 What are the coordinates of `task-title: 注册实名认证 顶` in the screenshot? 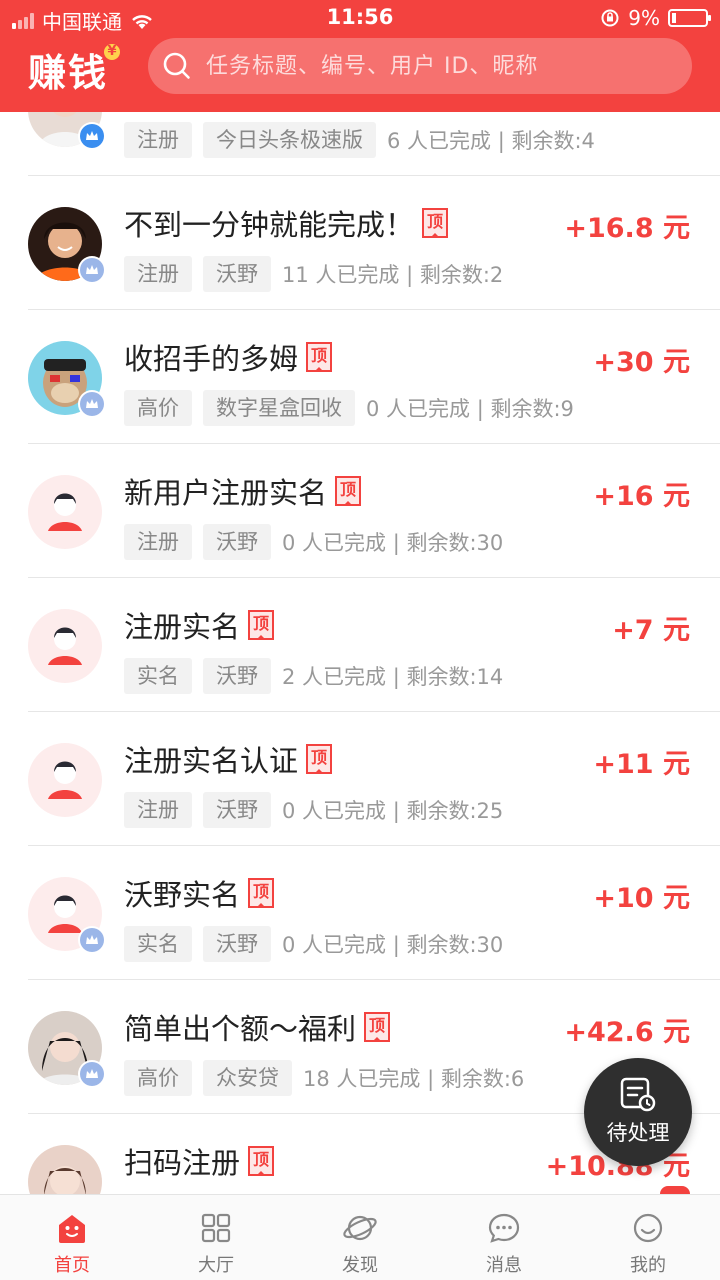 It's located at (228, 759).